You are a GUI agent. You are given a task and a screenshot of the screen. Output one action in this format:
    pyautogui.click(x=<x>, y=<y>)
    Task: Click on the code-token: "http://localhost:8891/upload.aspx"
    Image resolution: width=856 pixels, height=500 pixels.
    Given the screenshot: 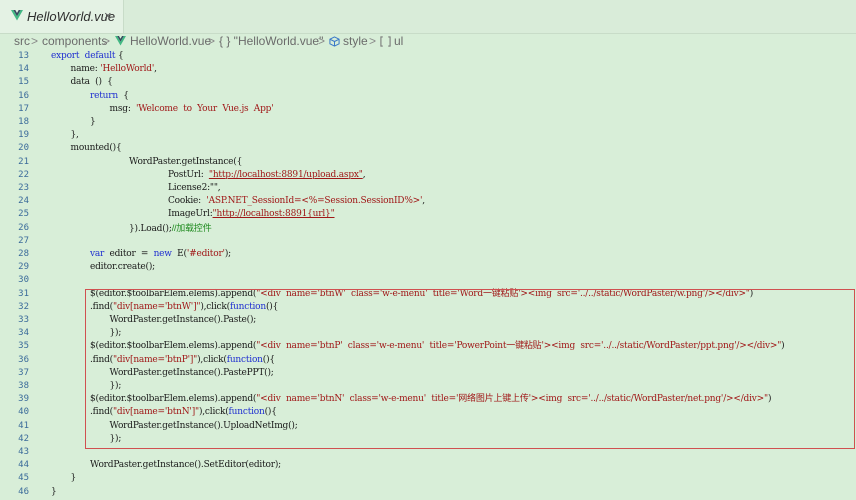 What is the action you would take?
    pyautogui.click(x=286, y=175)
    